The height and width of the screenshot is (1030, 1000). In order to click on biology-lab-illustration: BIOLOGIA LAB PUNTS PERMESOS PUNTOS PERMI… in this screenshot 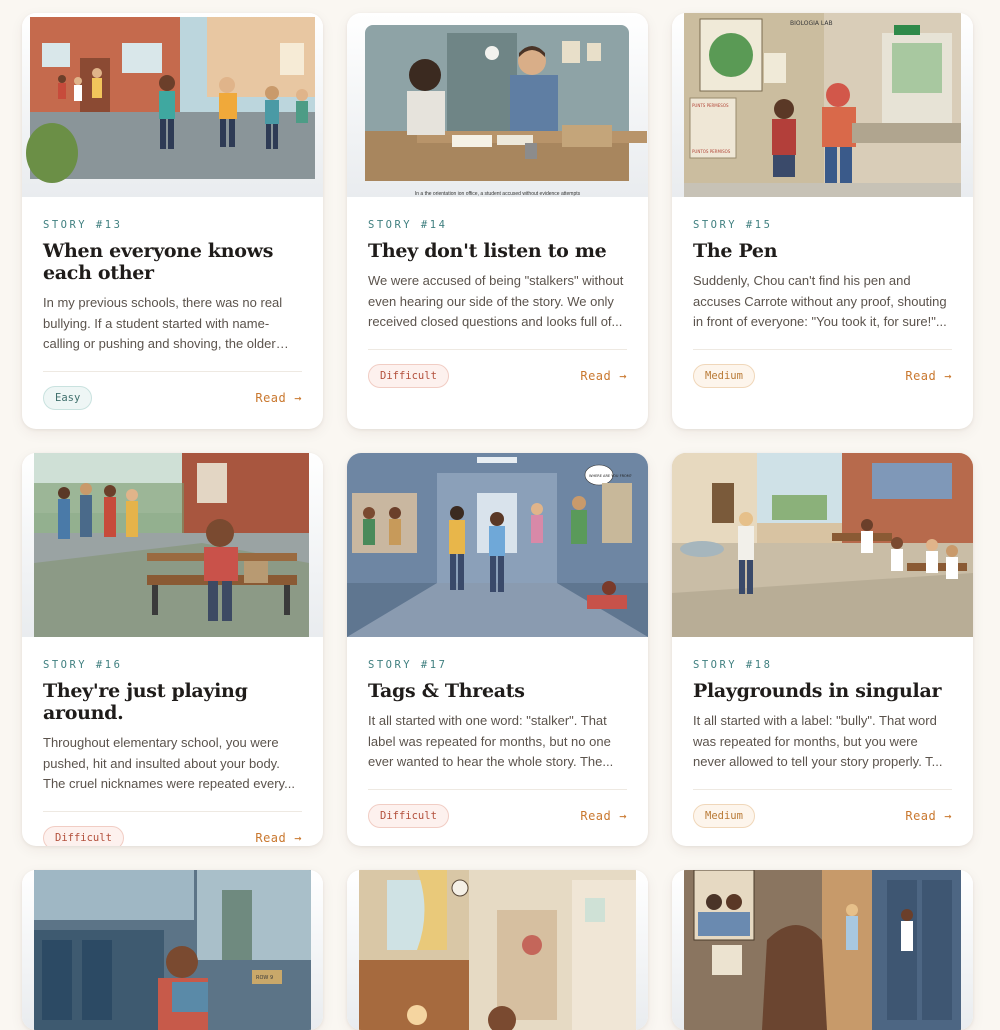, I will do `click(822, 105)`.